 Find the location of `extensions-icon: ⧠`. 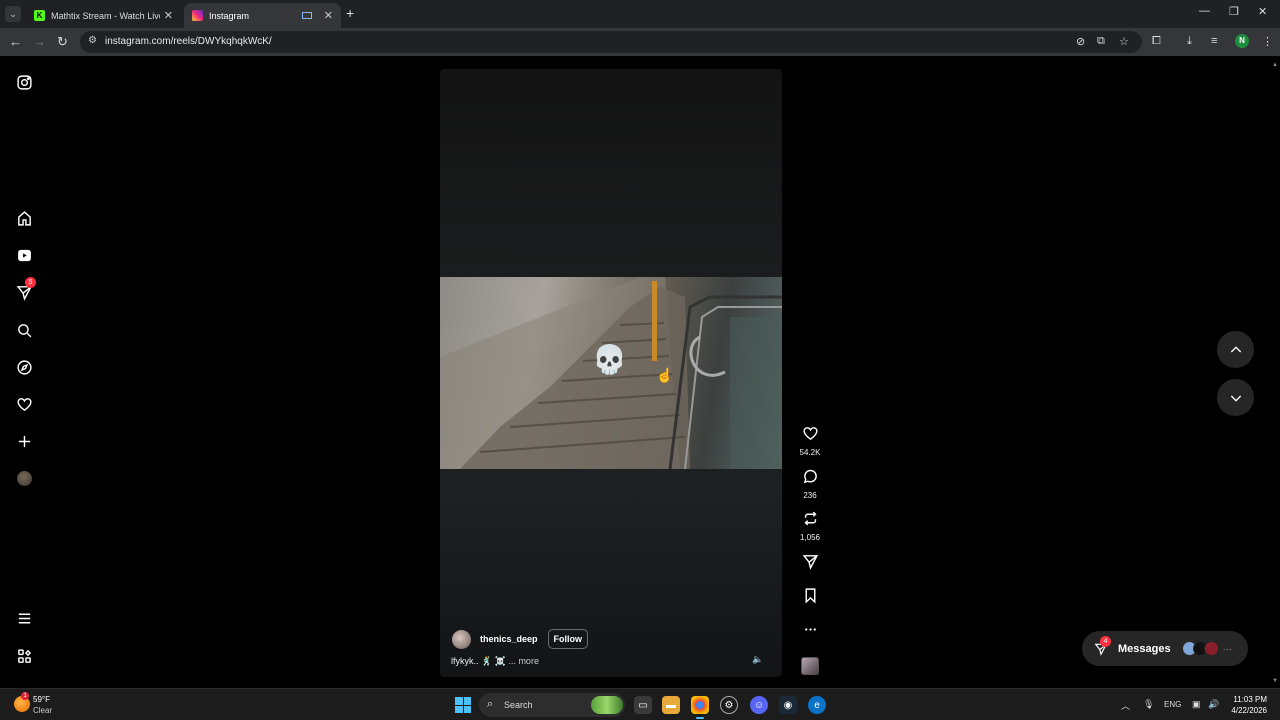

extensions-icon: ⧠ is located at coordinates (1156, 41).